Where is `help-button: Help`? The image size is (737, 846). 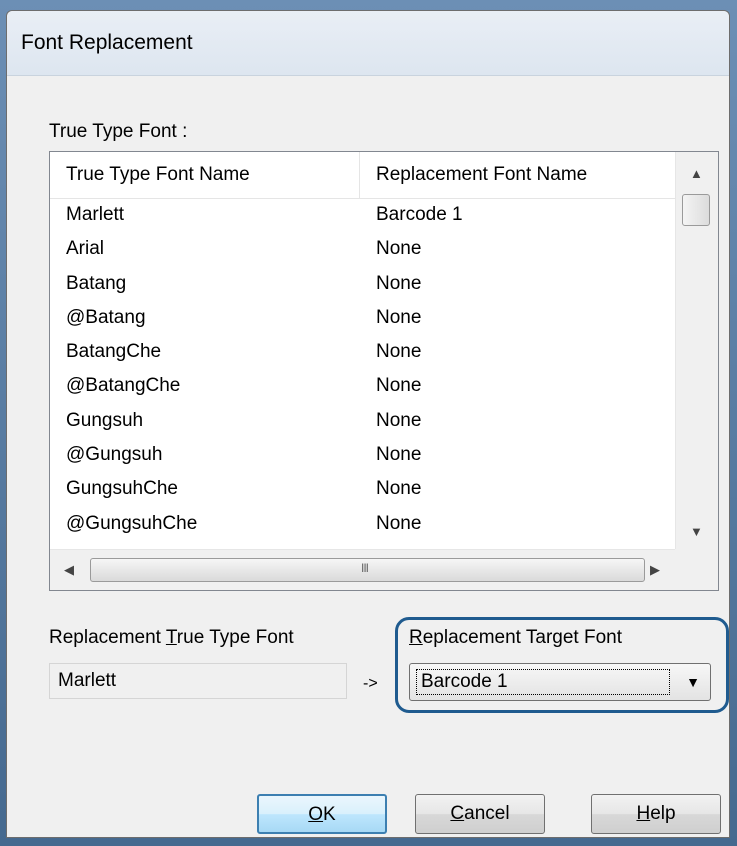 help-button: Help is located at coordinates (656, 814).